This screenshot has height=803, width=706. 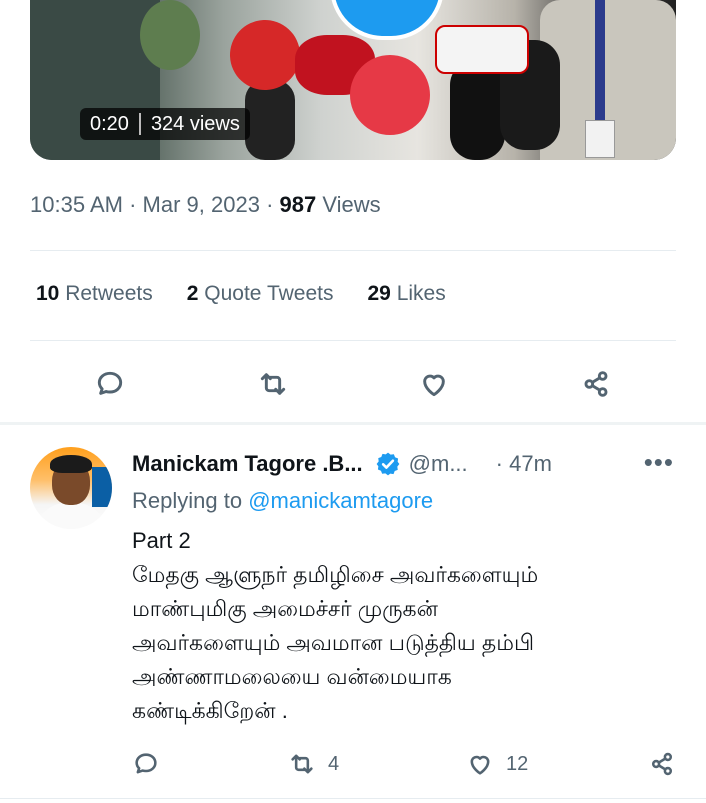 What do you see at coordinates (517, 763) in the screenshot?
I see `like-count: 12` at bounding box center [517, 763].